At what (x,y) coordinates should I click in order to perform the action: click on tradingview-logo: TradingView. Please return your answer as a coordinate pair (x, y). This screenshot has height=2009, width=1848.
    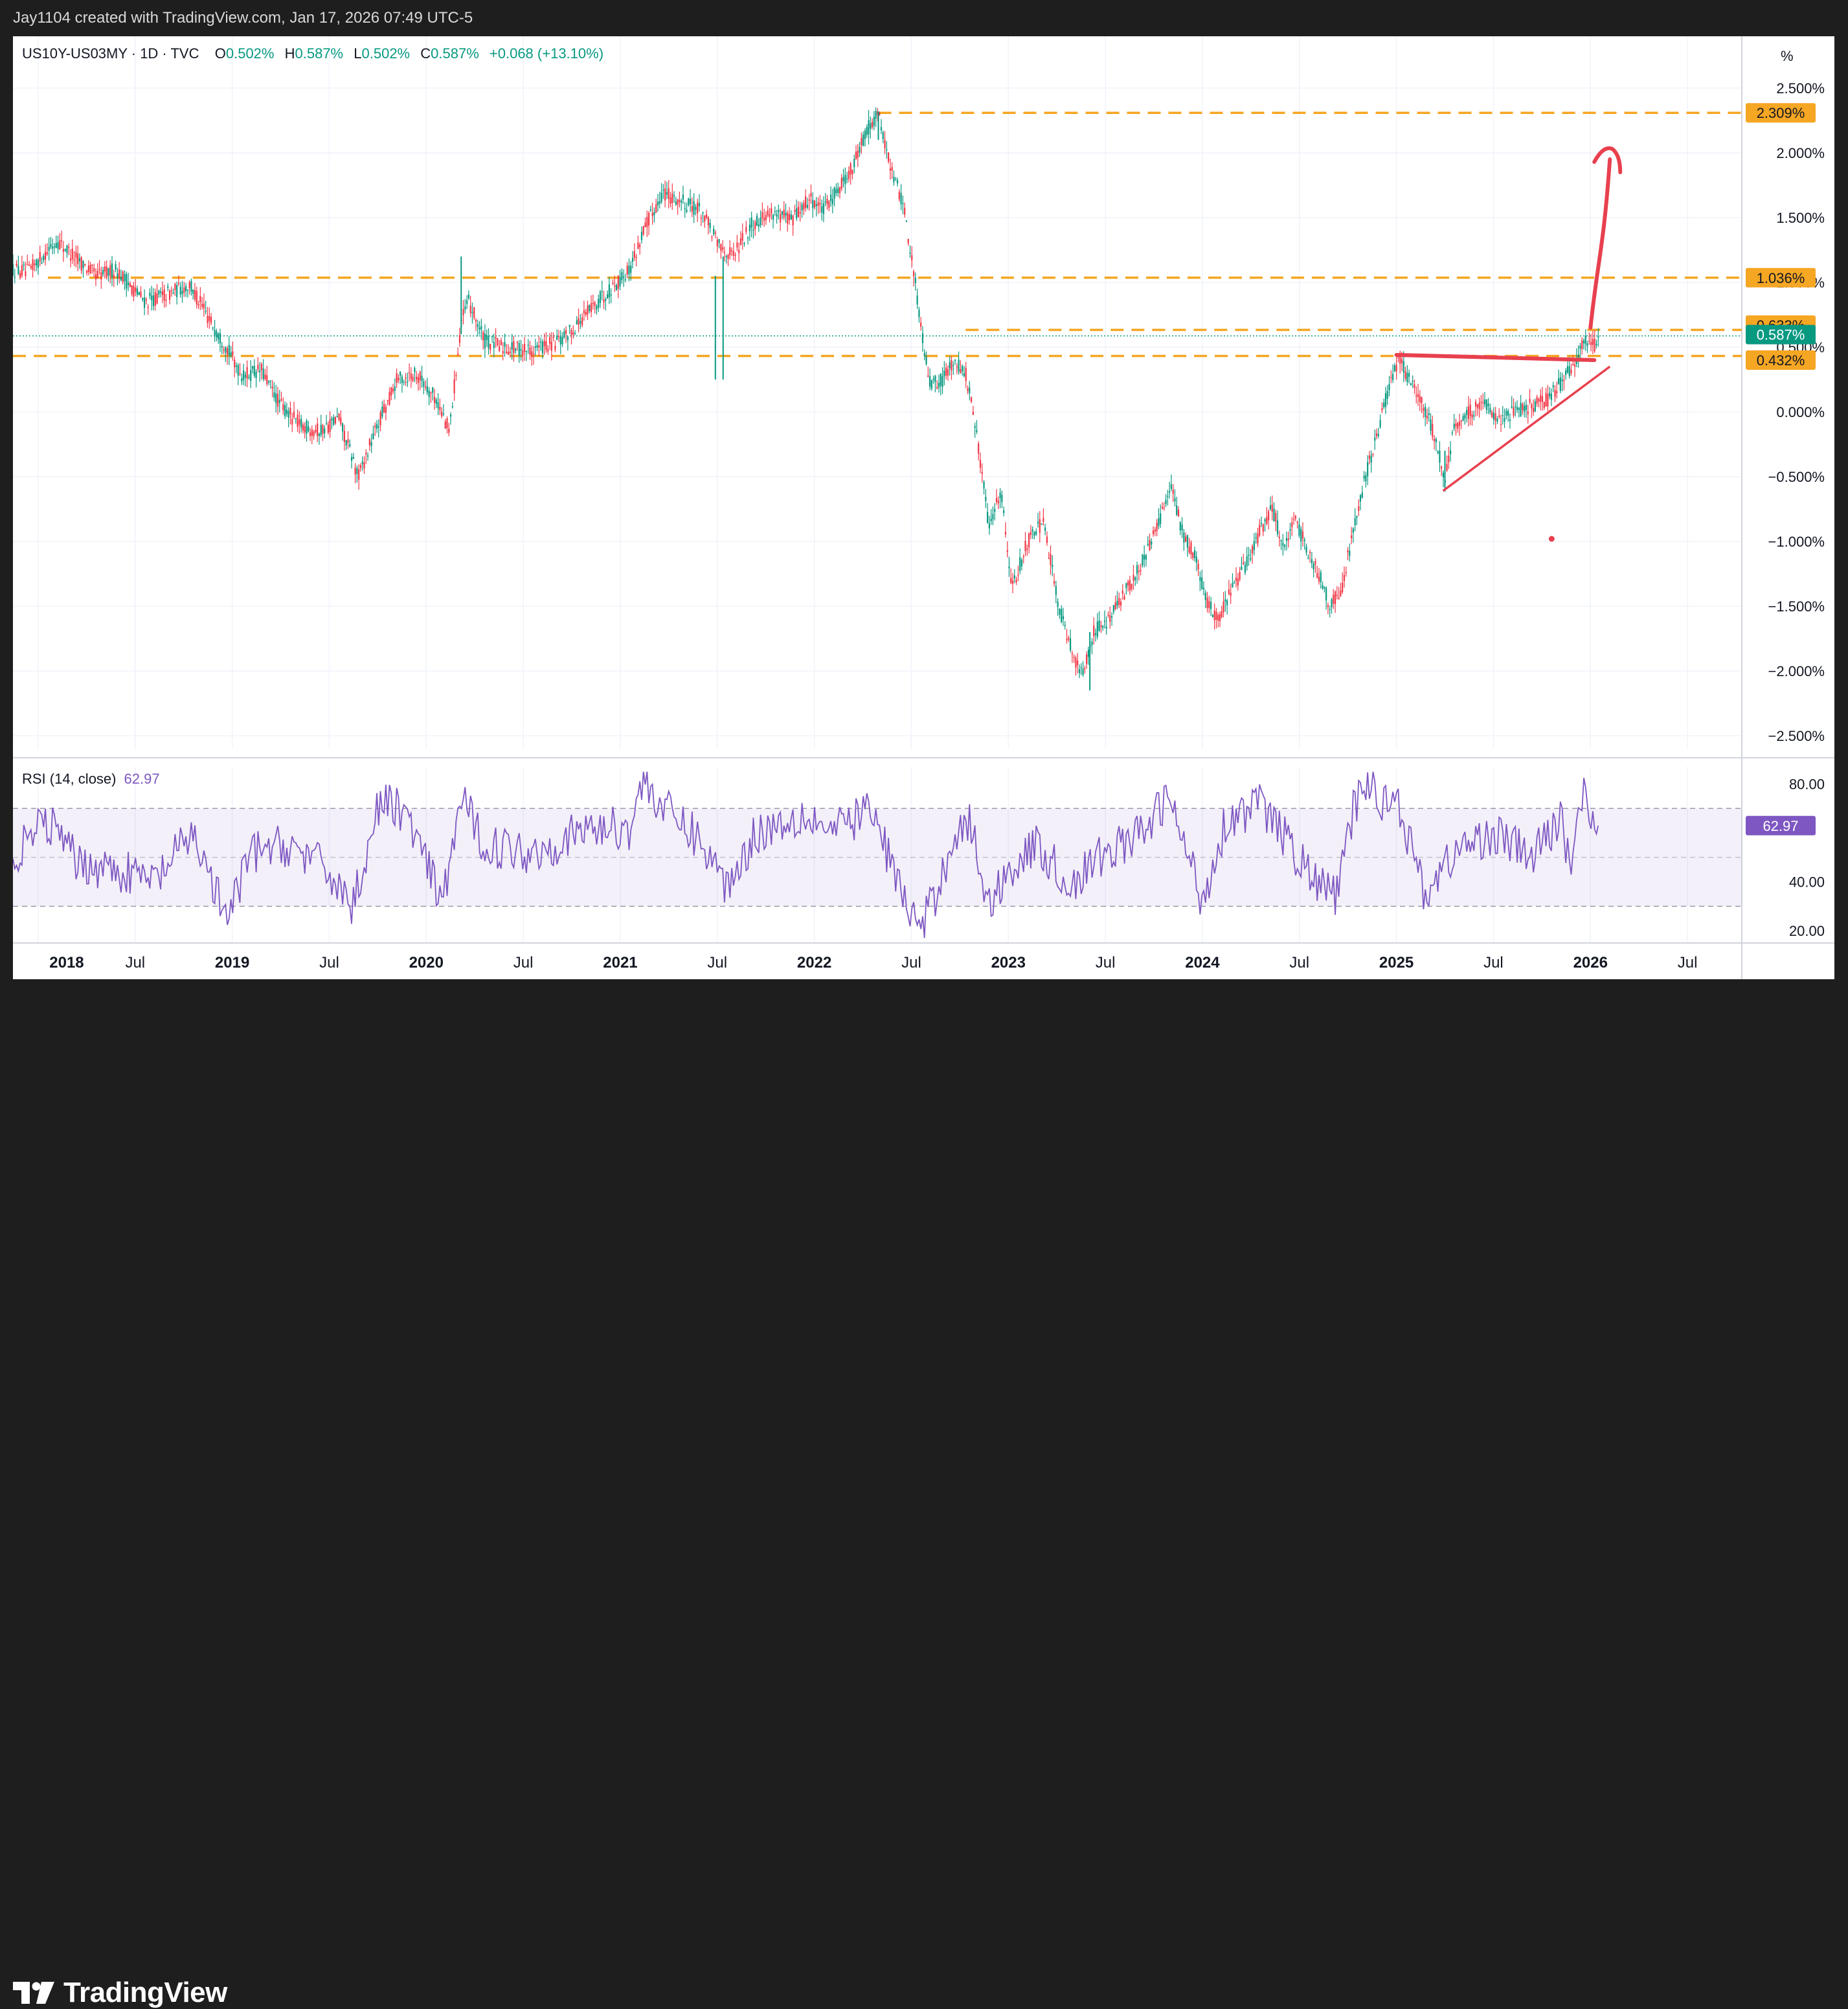
    Looking at the image, I should click on (120, 1993).